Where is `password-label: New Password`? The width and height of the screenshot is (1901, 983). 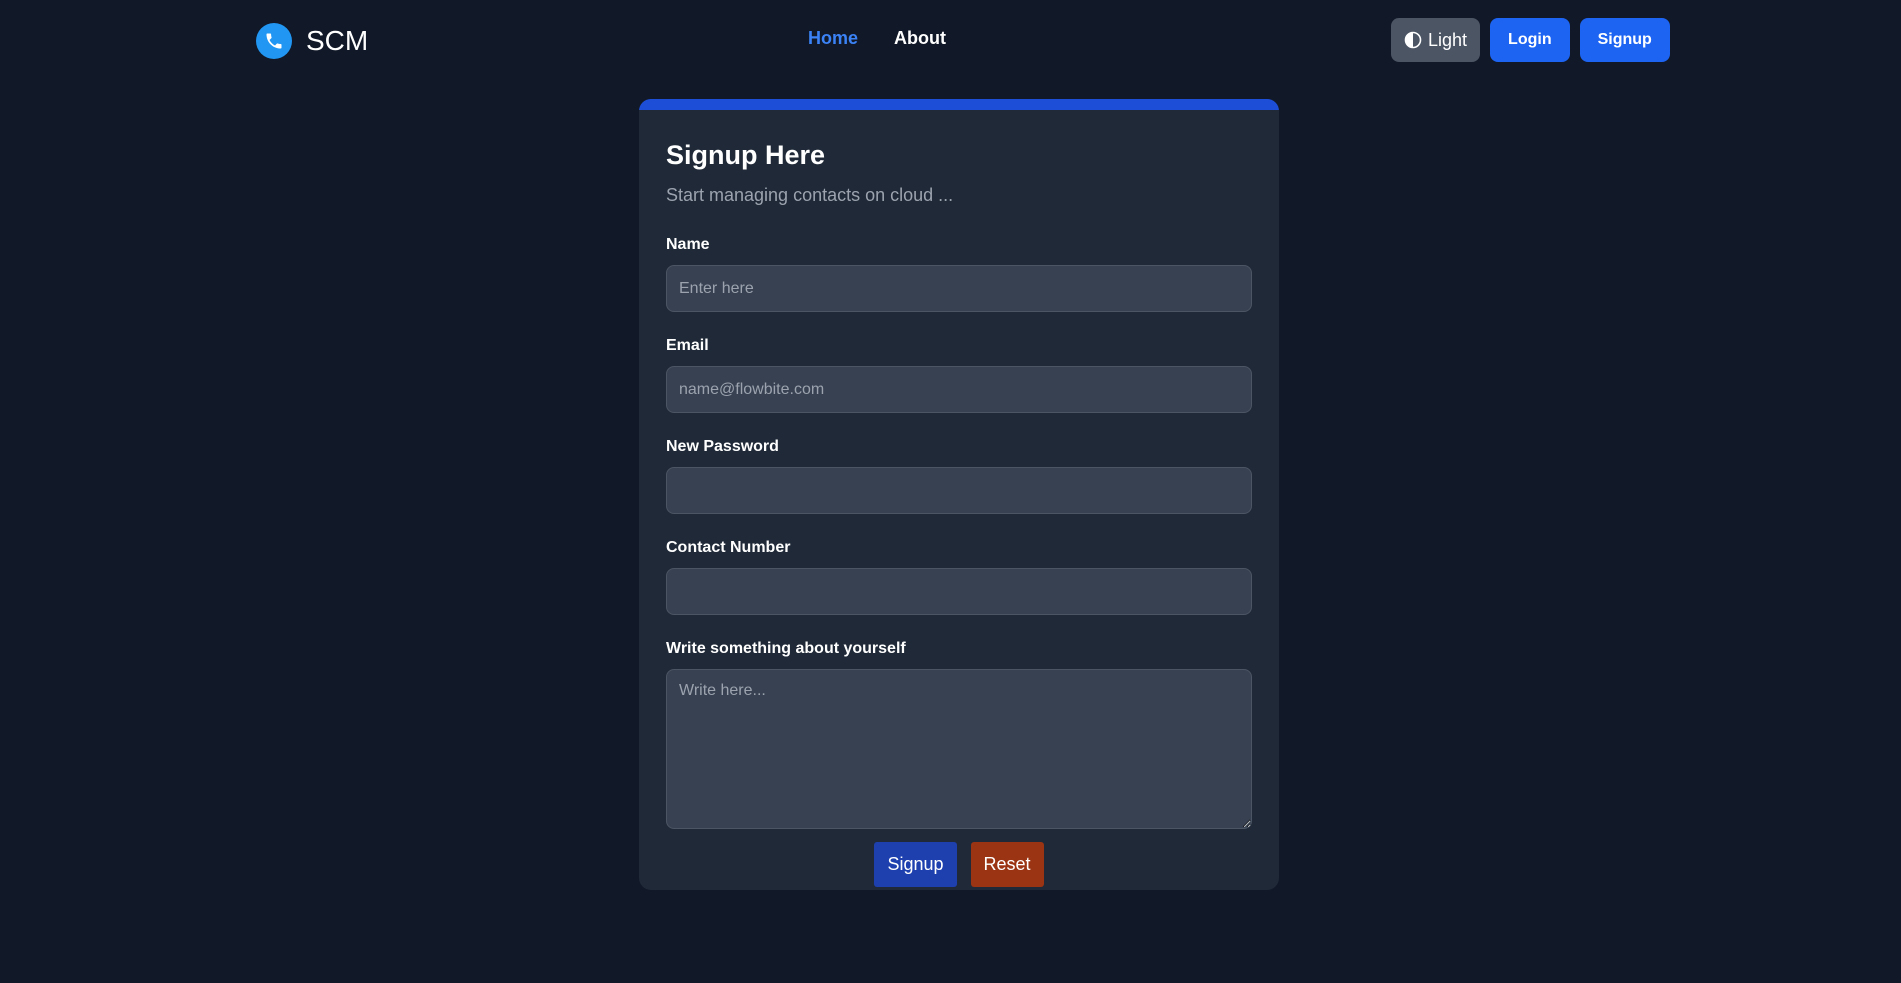 password-label: New Password is located at coordinates (722, 446).